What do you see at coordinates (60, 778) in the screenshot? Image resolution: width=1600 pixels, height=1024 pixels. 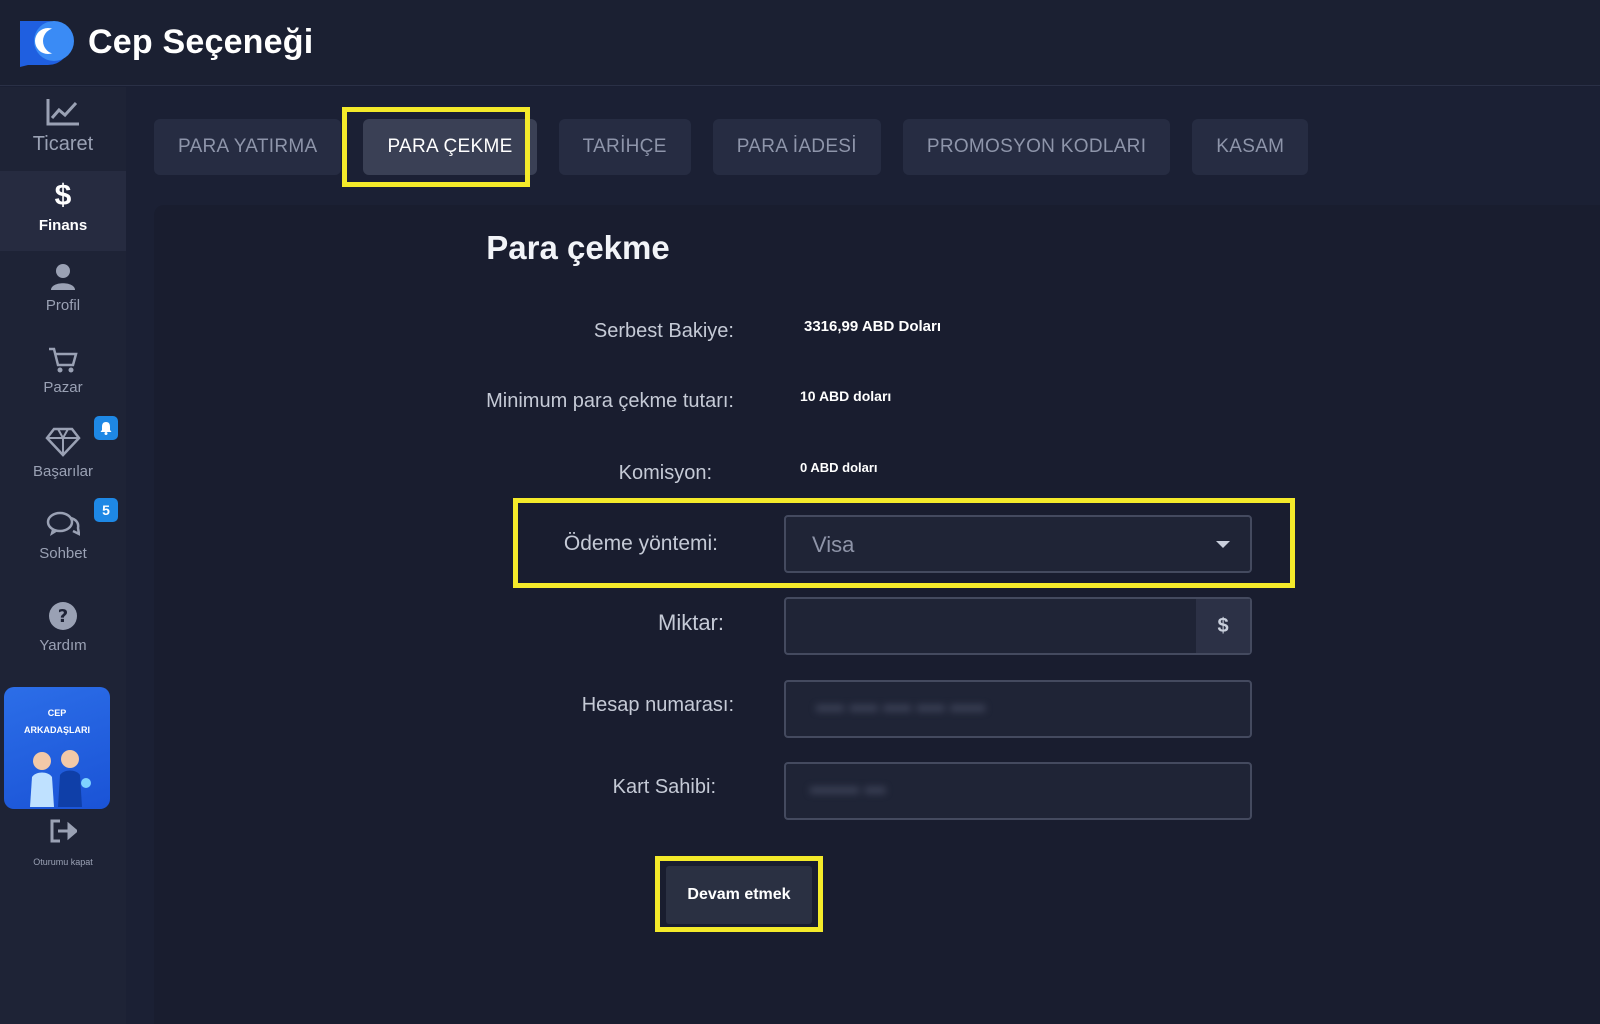 I see `people-illustration-icon` at bounding box center [60, 778].